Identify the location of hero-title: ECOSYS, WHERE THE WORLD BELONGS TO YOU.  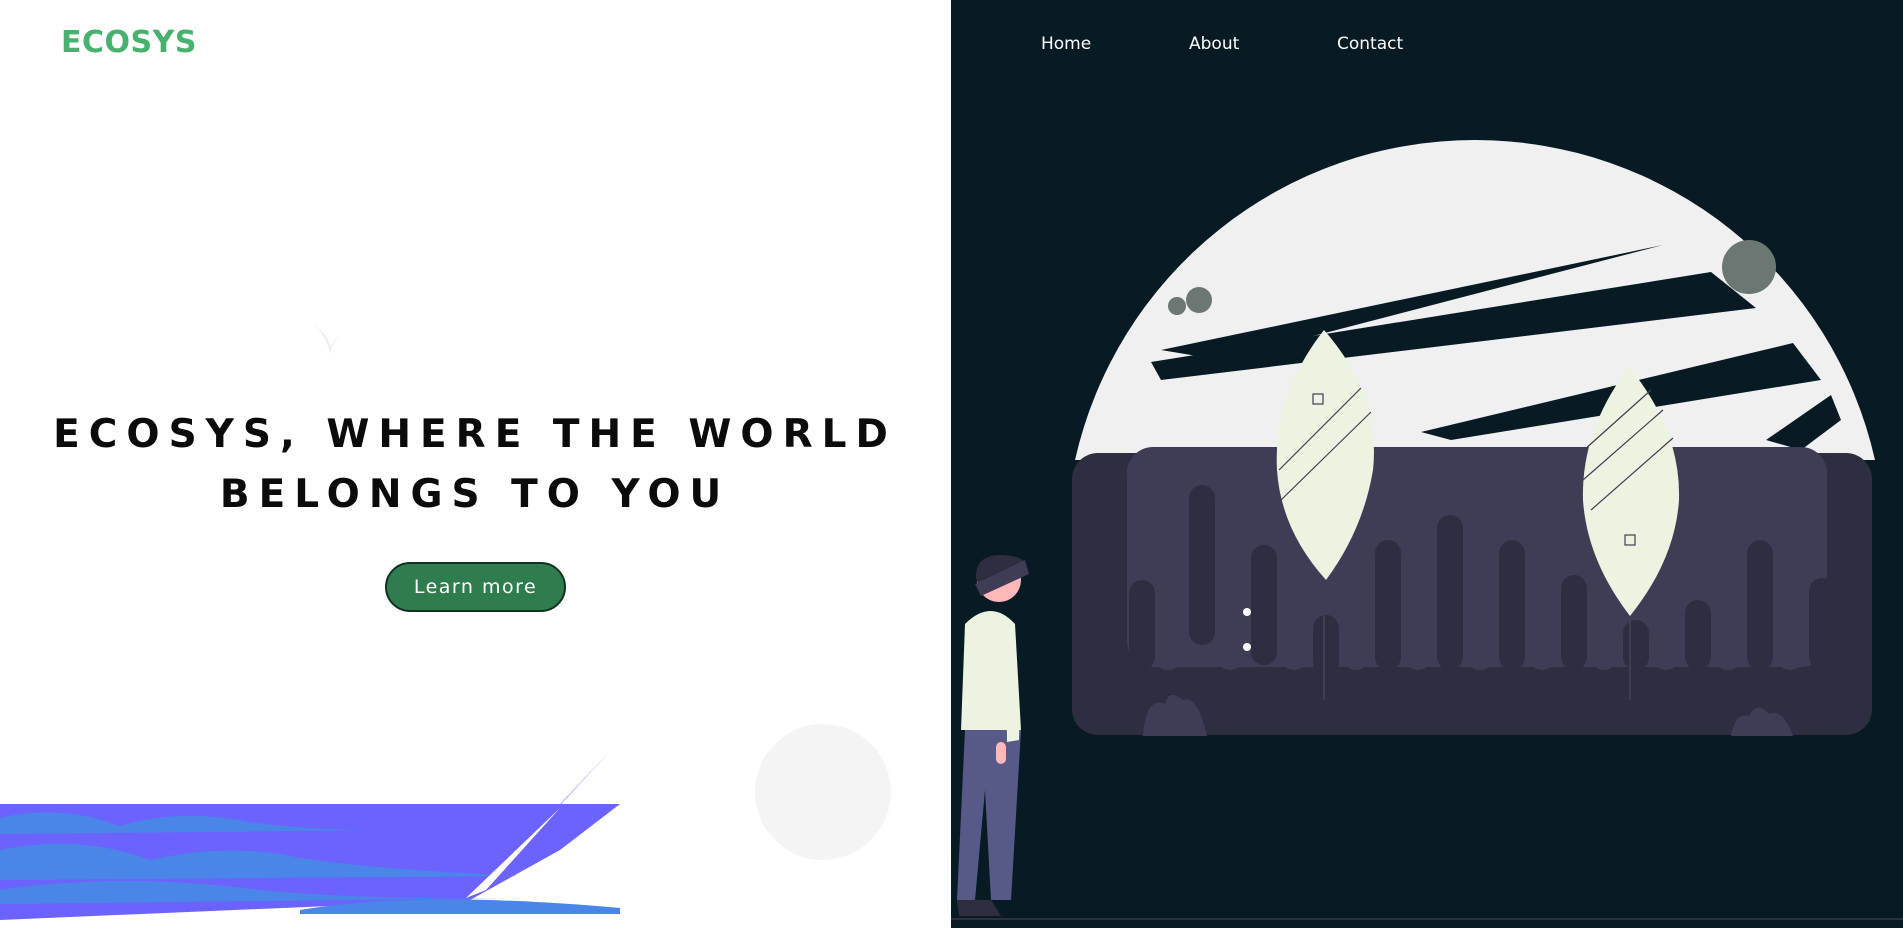
(475, 465).